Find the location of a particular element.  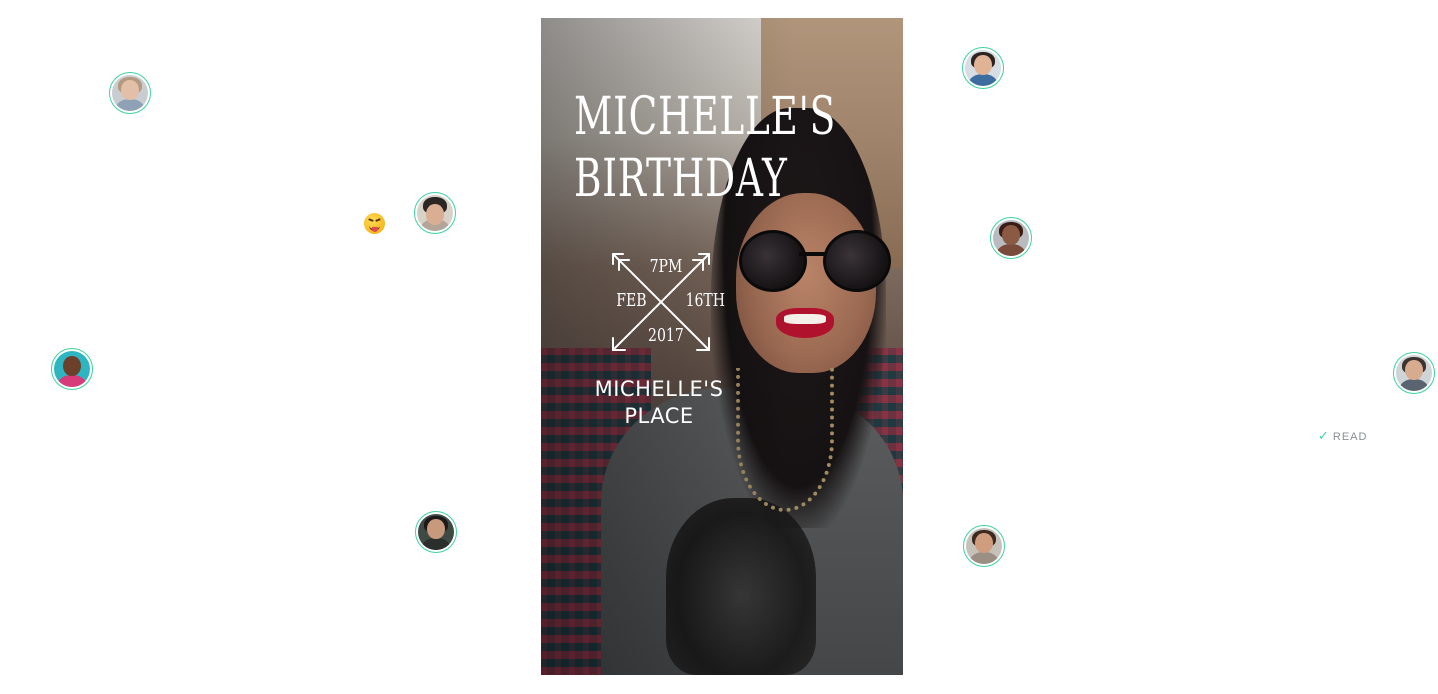

read-status: ✓ READ is located at coordinates (1342, 436).